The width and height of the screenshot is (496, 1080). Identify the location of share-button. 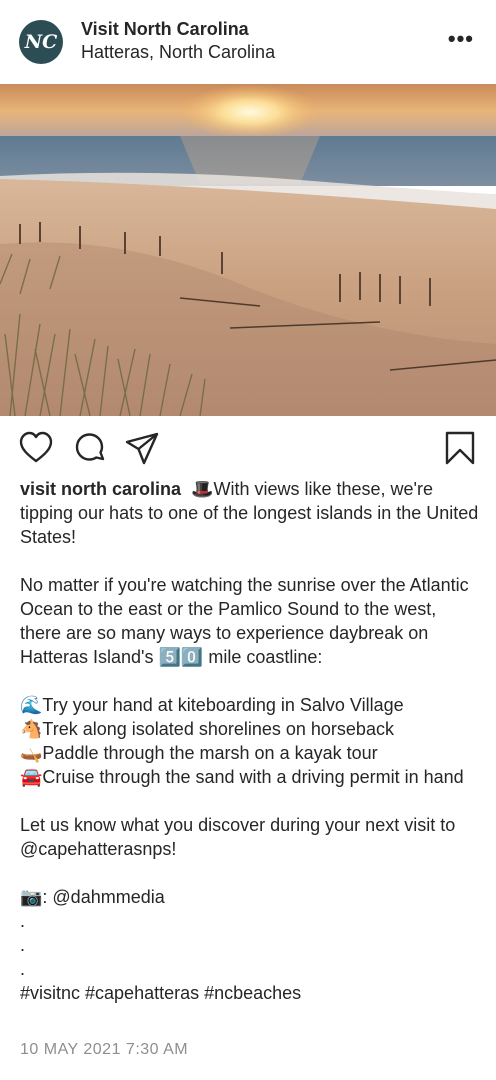
(142, 448).